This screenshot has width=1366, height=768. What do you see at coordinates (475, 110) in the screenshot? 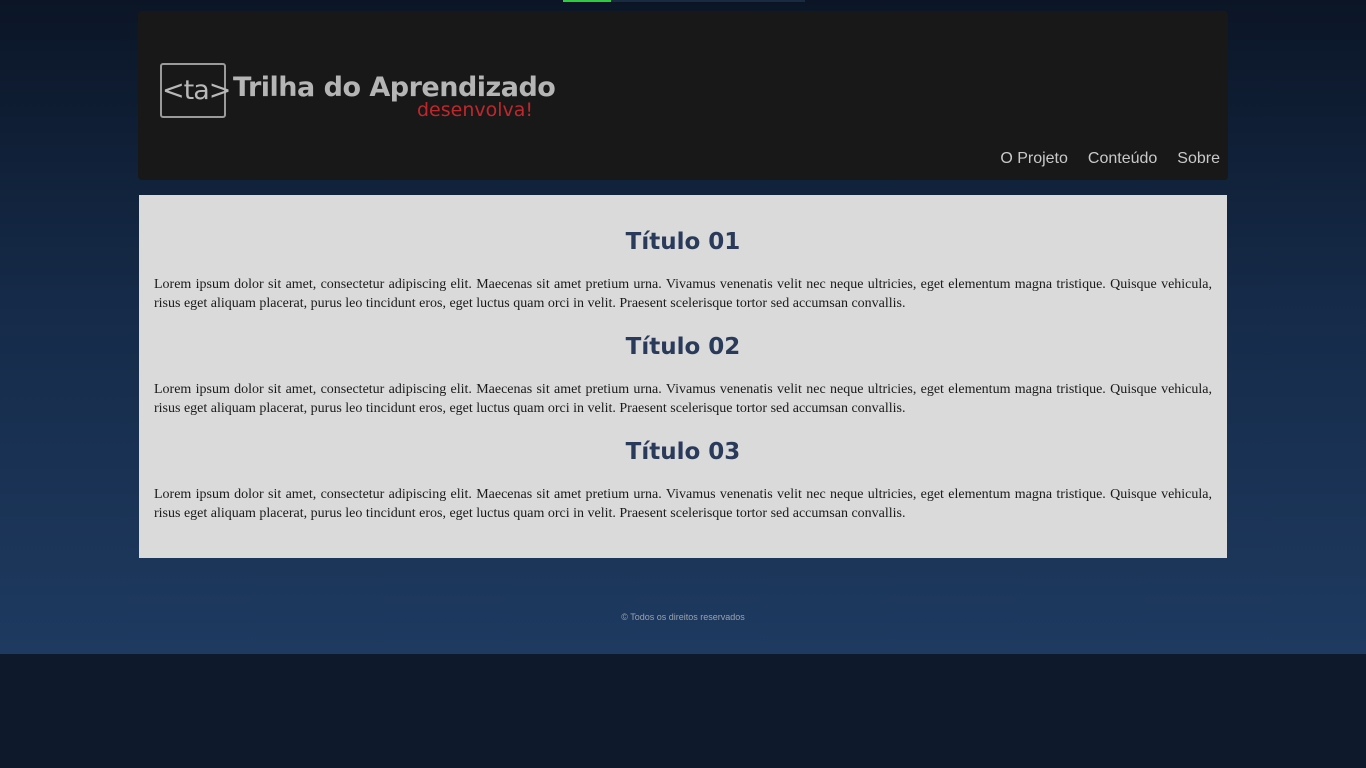
I see `logo-tagline: desenvolva!` at bounding box center [475, 110].